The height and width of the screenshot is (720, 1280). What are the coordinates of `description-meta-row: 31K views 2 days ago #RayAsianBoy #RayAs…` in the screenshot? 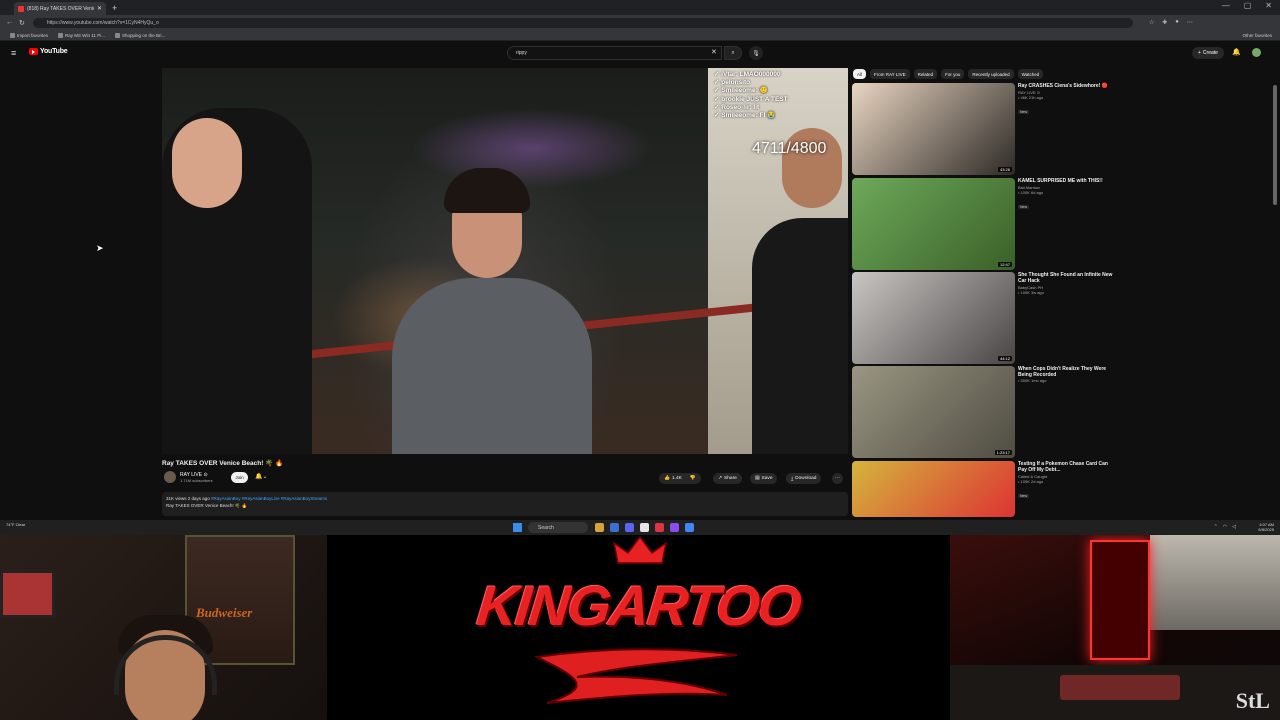 It's located at (505, 498).